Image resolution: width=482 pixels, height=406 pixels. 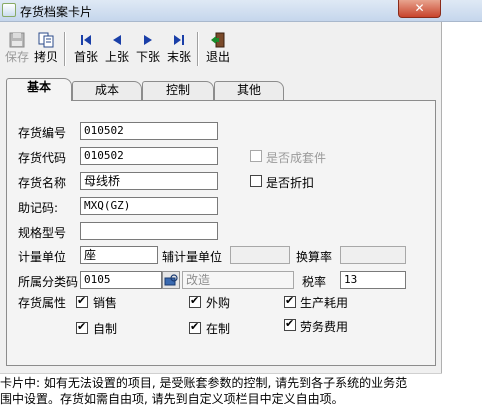 What do you see at coordinates (42, 158) in the screenshot?
I see `inv-code-label: 存货代码` at bounding box center [42, 158].